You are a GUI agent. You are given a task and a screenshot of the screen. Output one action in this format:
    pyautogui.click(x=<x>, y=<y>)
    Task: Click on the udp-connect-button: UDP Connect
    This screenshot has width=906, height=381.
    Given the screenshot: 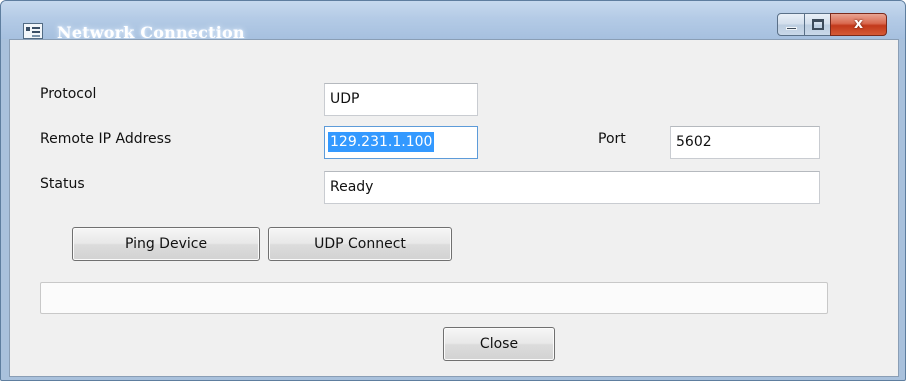 What is the action you would take?
    pyautogui.click(x=360, y=244)
    